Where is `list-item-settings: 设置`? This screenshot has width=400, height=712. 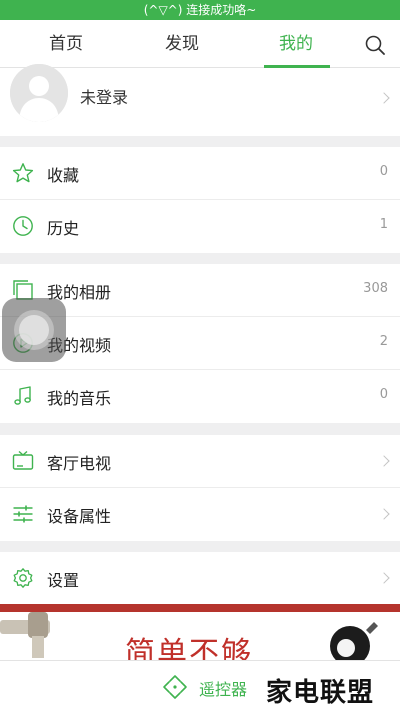 list-item-settings: 设置 is located at coordinates (200, 578).